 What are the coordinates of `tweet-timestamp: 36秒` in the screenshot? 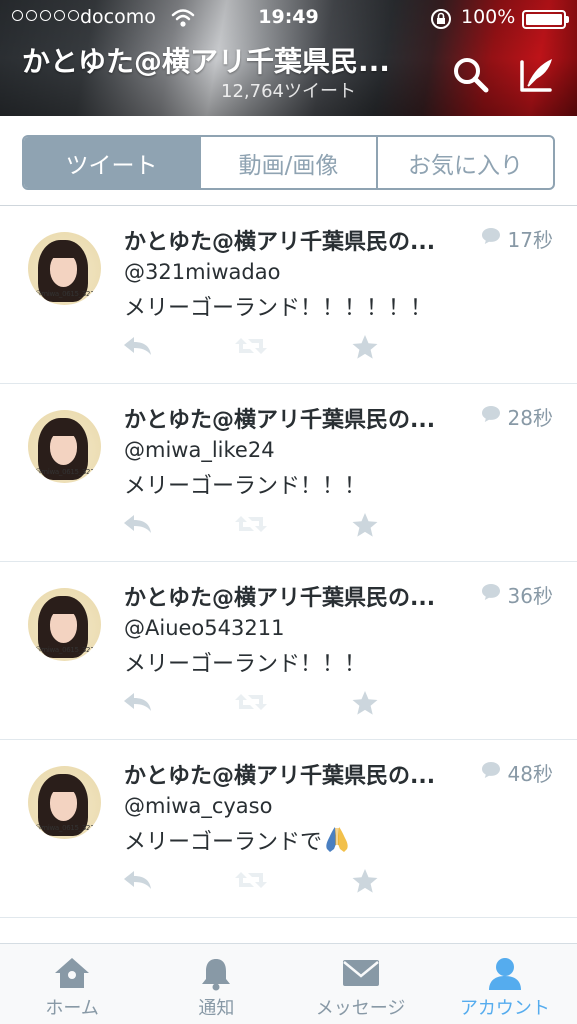 It's located at (530, 596).